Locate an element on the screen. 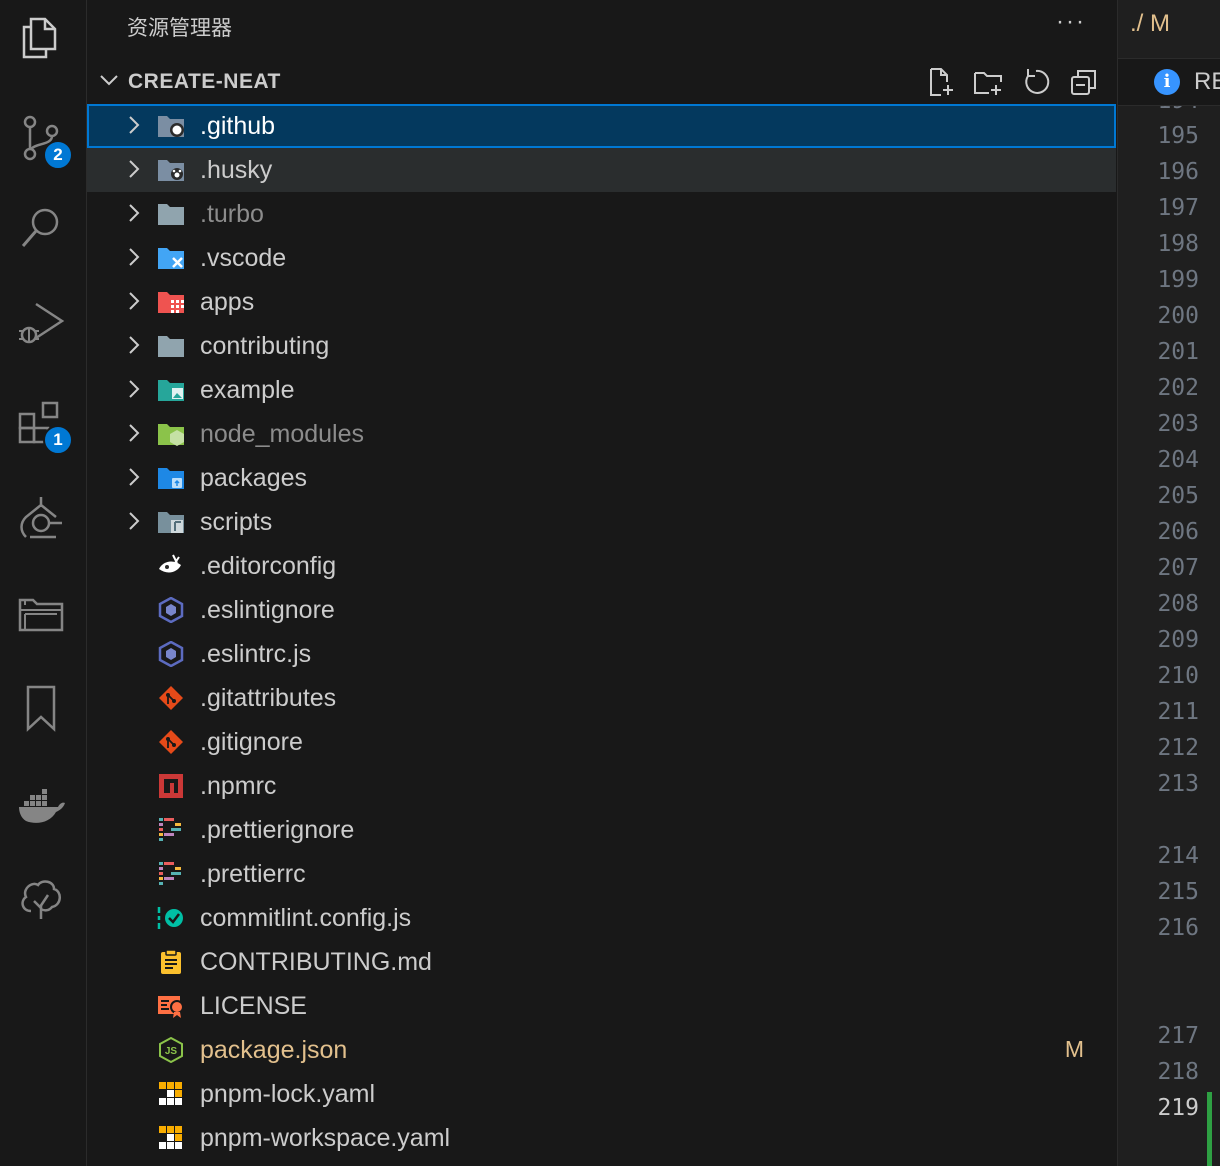 This screenshot has height=1166, width=1220. tree-file: .eslintrc.js is located at coordinates (601, 654).